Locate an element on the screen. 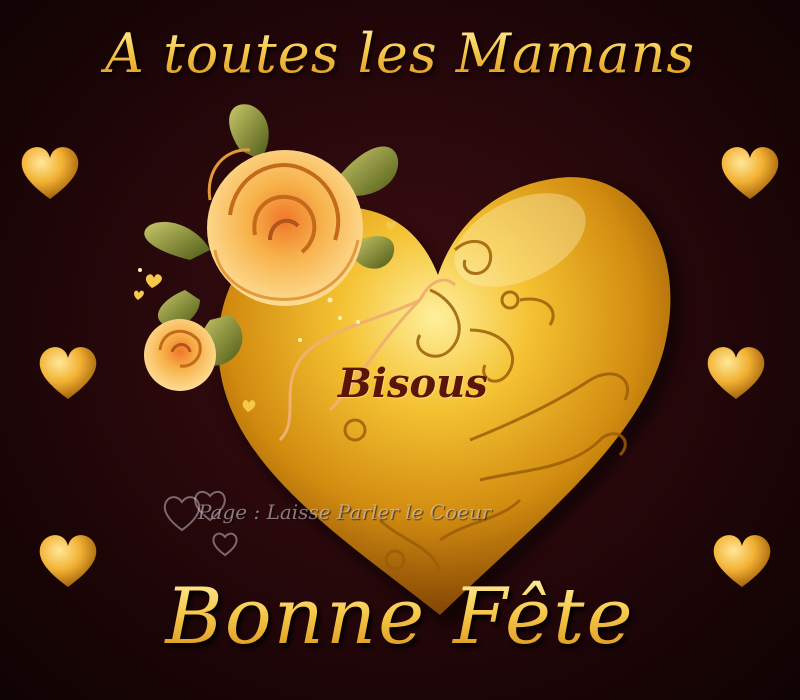 This screenshot has width=800, height=700. watermark-text: Page : Laisse Parler le Coeur is located at coordinates (345, 512).